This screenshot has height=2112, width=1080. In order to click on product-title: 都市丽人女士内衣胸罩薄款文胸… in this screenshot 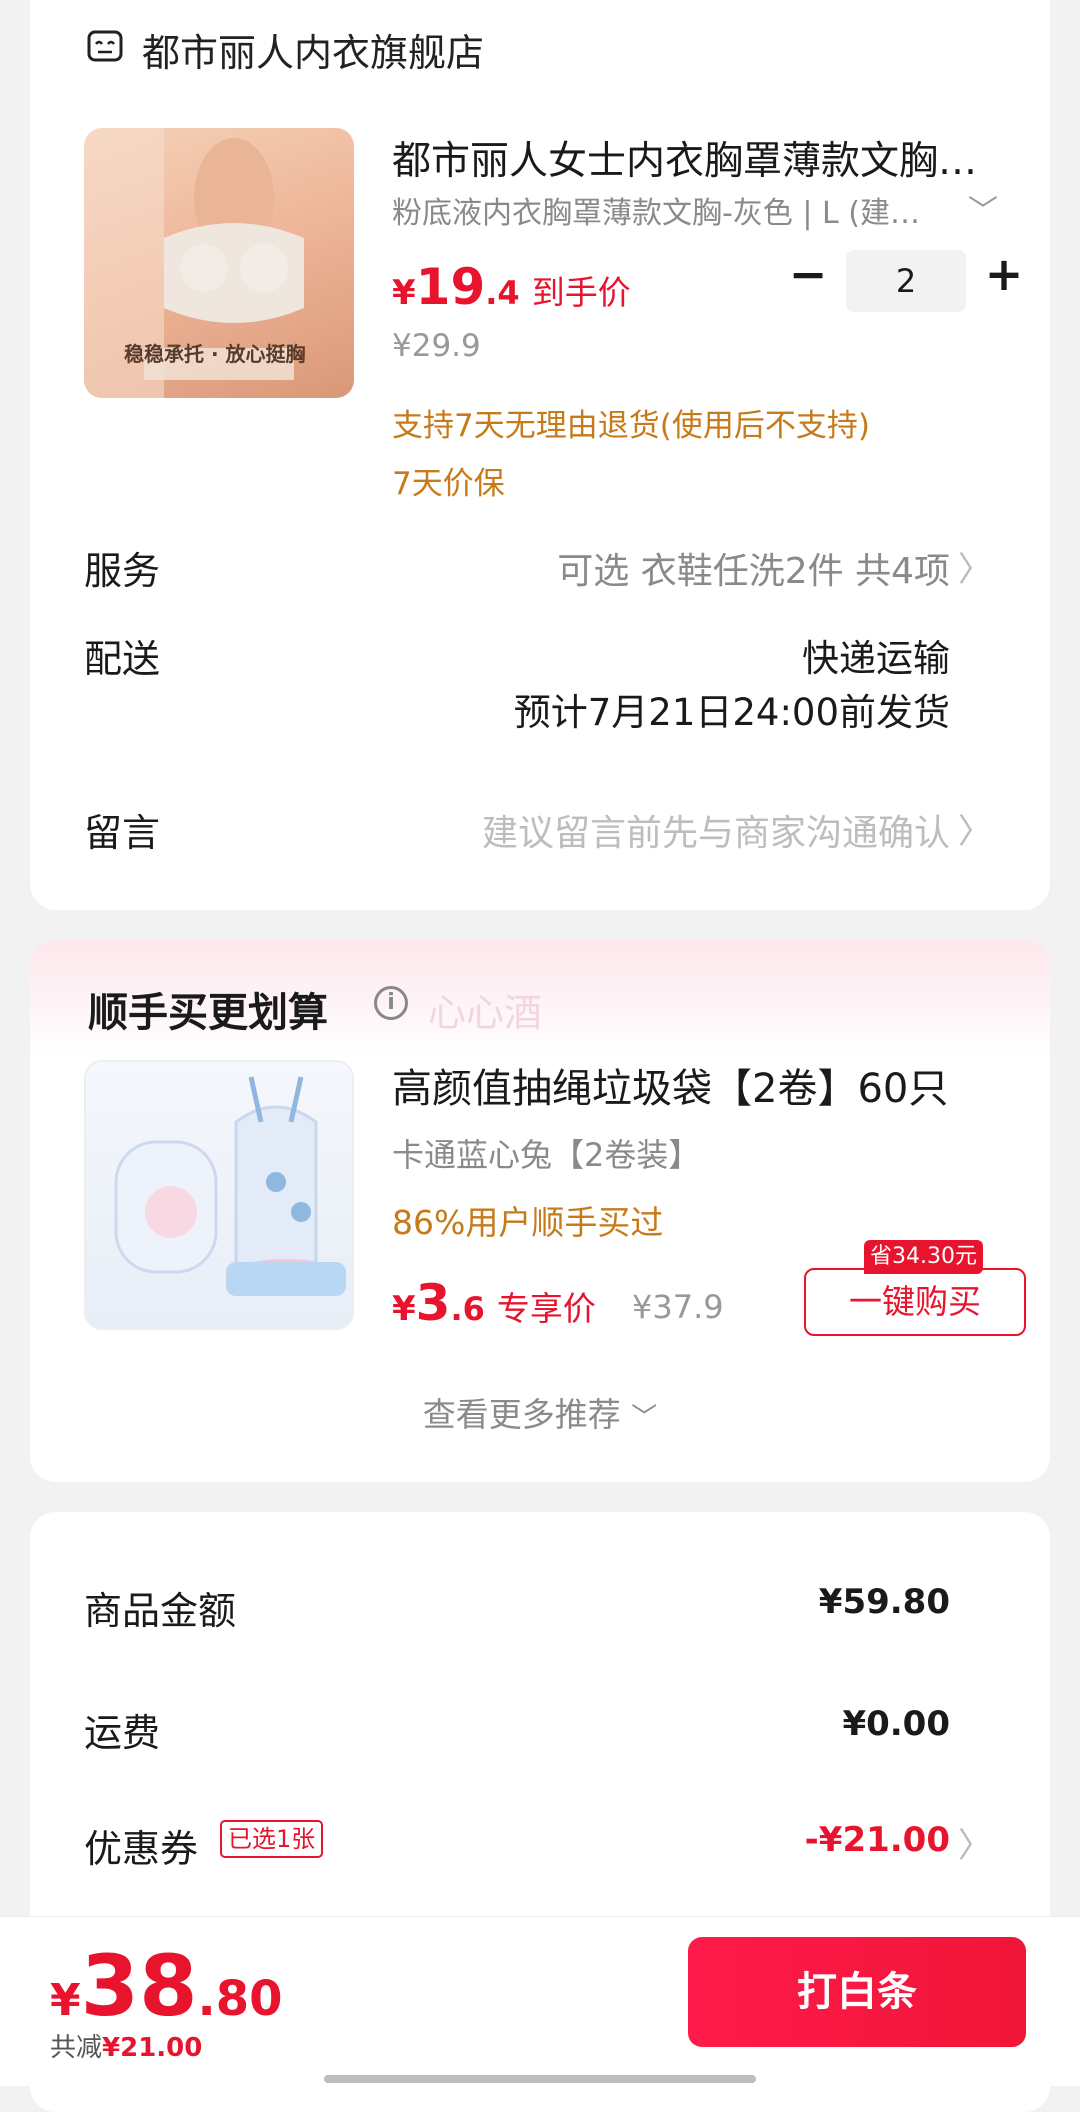, I will do `click(702, 158)`.